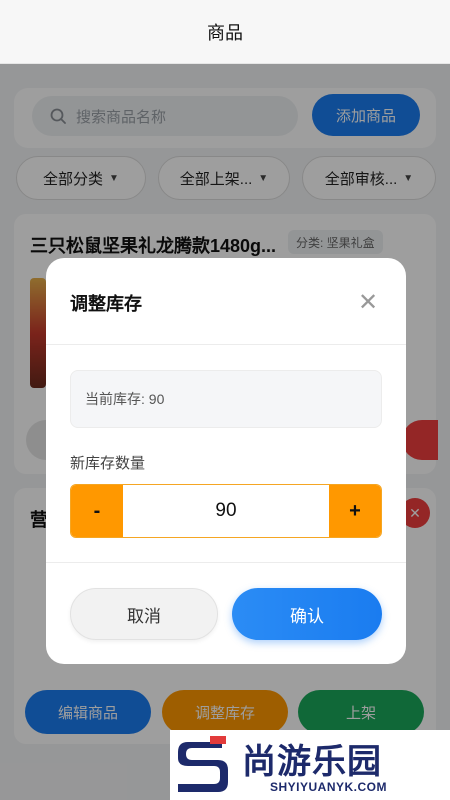 The image size is (450, 800). I want to click on decrement-button: -, so click(97, 511).